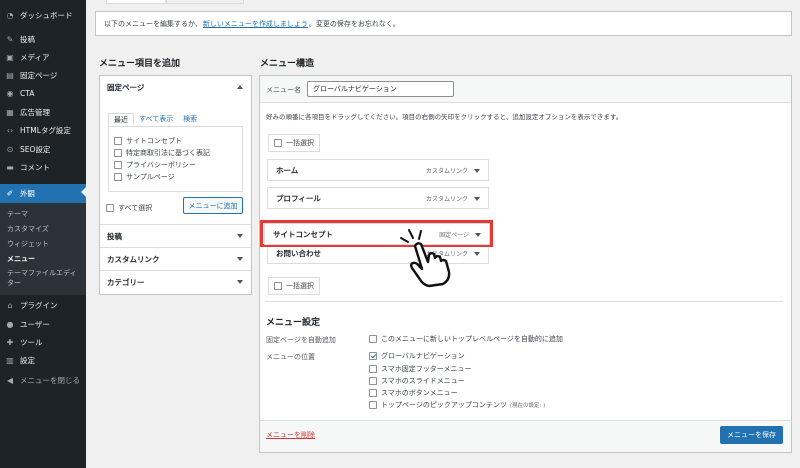  What do you see at coordinates (457, 405) in the screenshot?
I see `location-option-pickup: トップページのピックアップコンテンツ (現在の設定: )` at bounding box center [457, 405].